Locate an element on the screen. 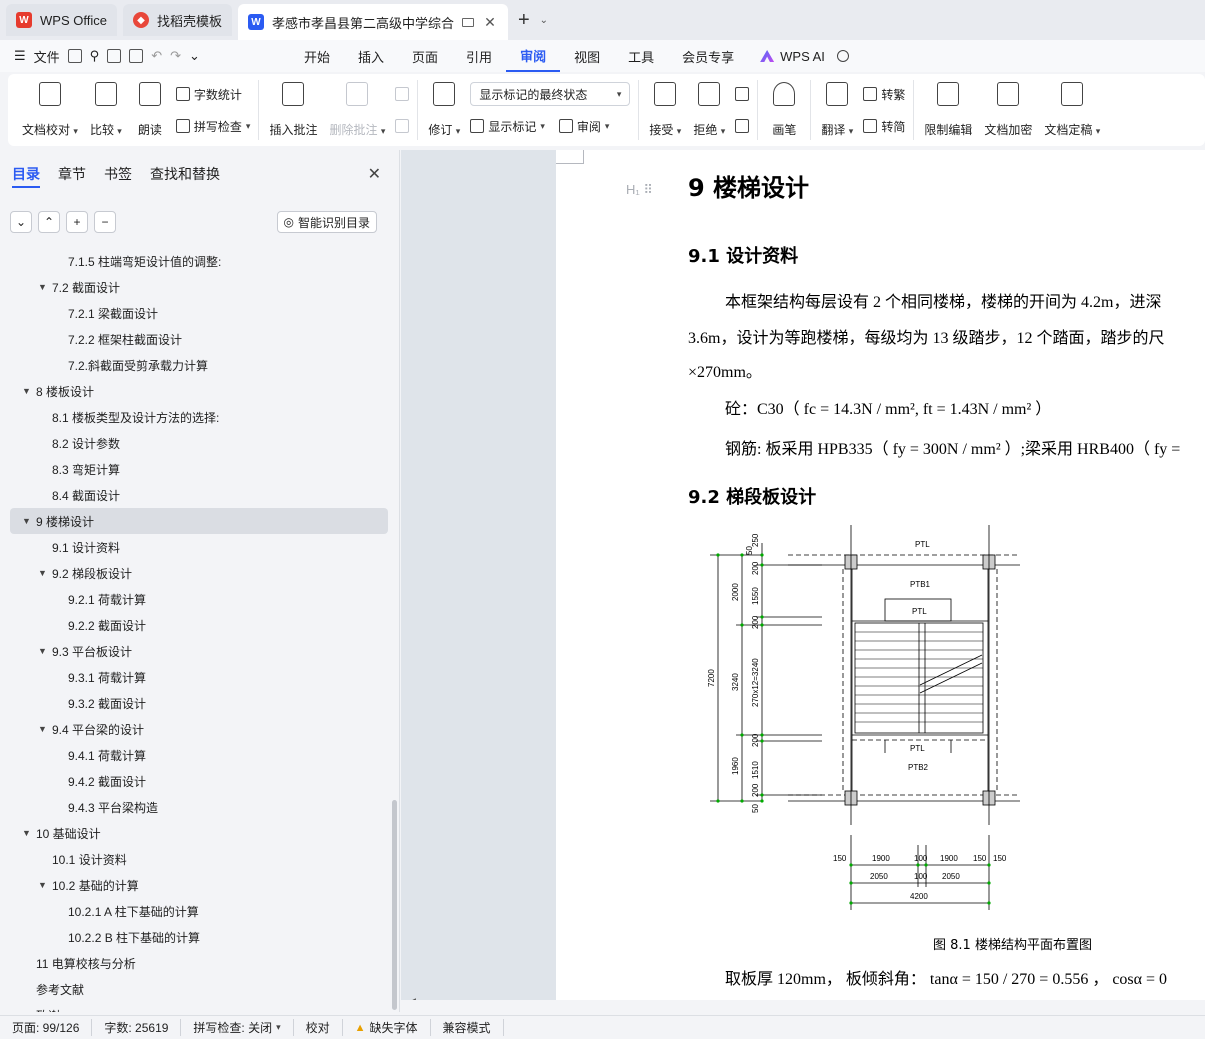  delete-comment-button: 删除批注 ▾ is located at coordinates (357, 110).